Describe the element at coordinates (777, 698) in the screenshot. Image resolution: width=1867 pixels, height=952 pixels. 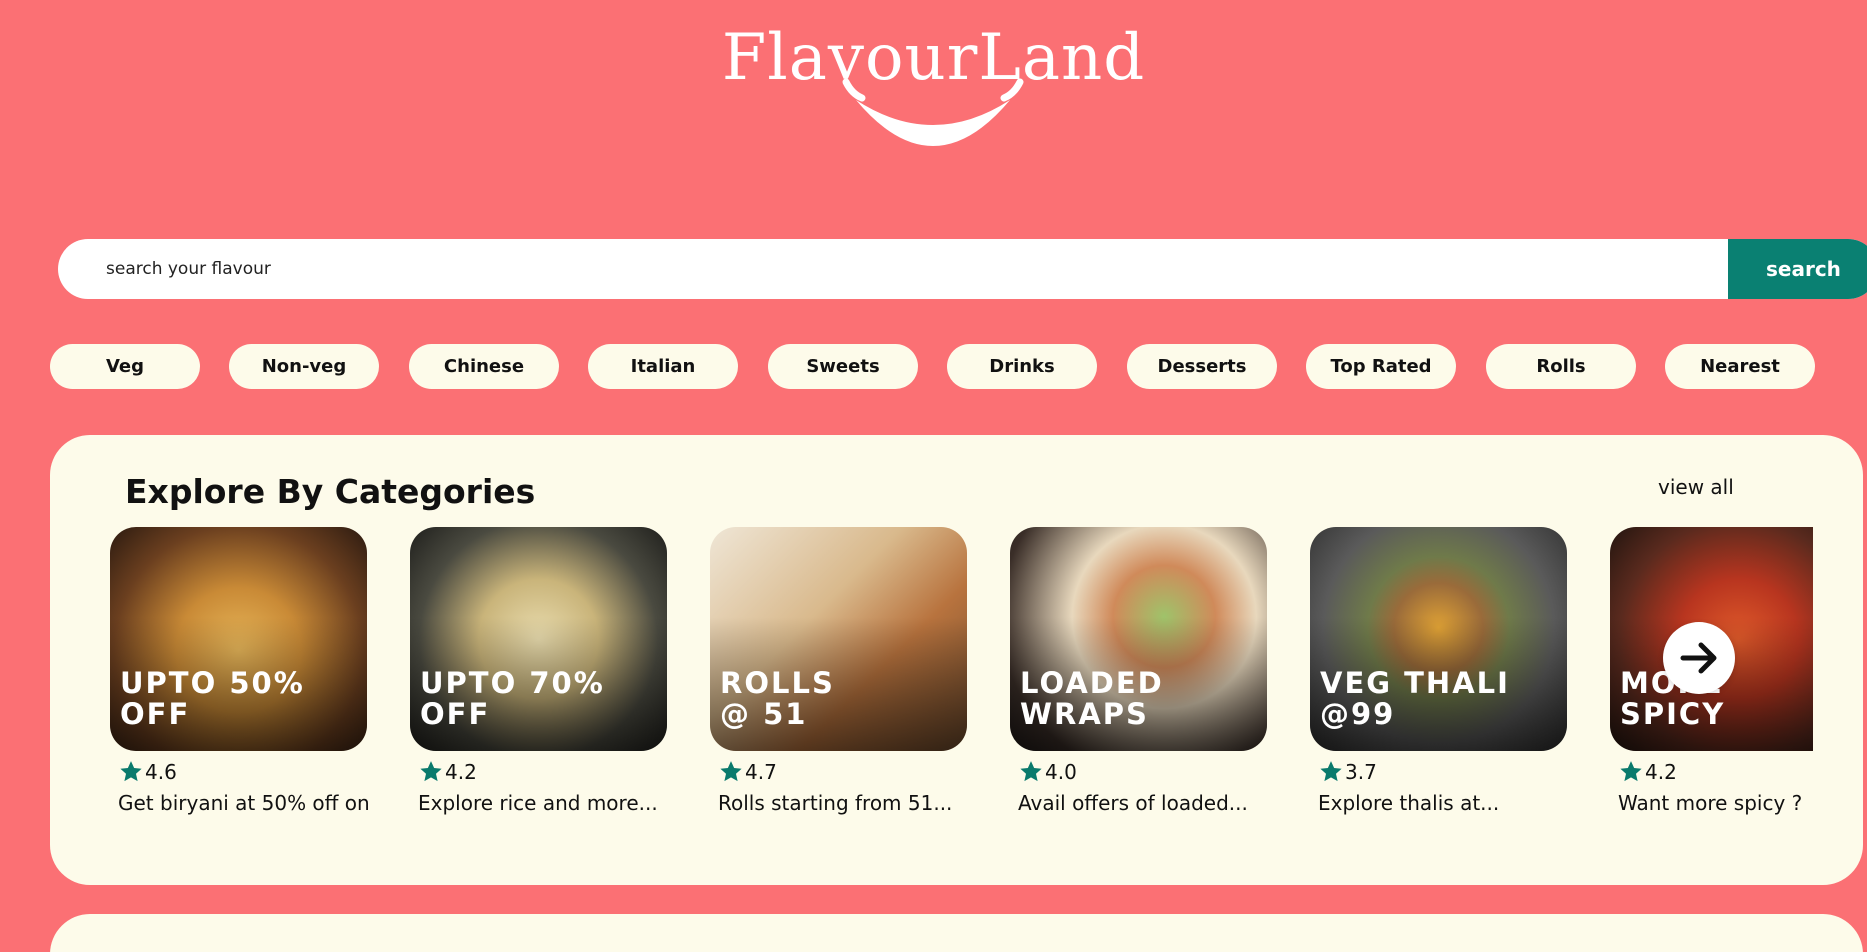
I see `card-tag: ROLLS @ 51` at that location.